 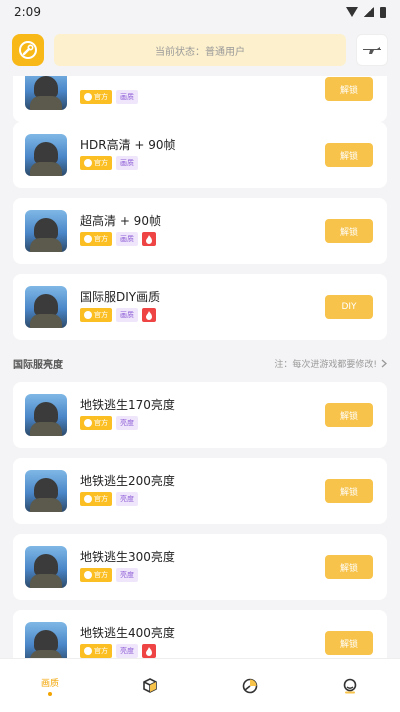 I want to click on section-note: 注：每次进游戏都要修改!, so click(x=330, y=363).